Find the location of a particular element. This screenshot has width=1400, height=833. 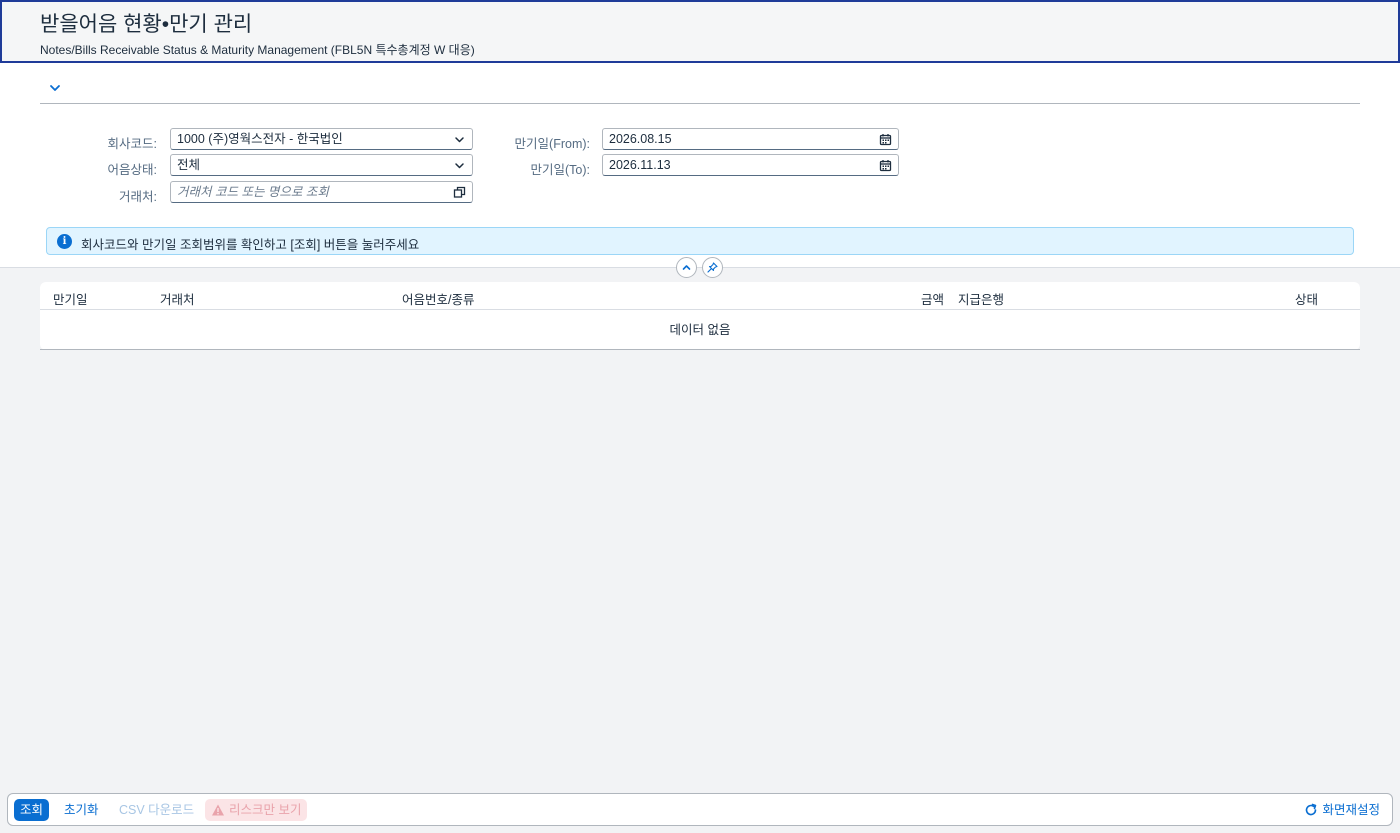

collapse-header-button is located at coordinates (686, 267).